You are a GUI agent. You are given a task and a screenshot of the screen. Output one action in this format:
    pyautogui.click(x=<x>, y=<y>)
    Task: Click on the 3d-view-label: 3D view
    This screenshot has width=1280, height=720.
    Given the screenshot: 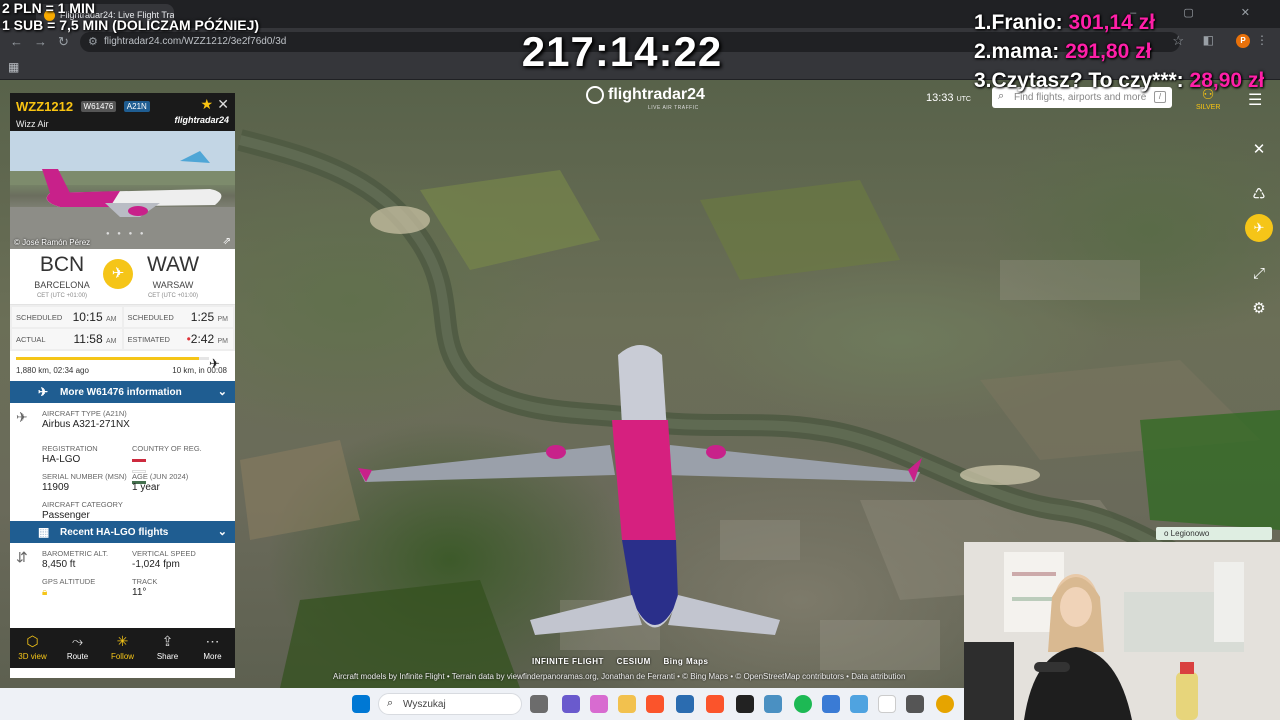 What is the action you would take?
    pyautogui.click(x=32, y=656)
    